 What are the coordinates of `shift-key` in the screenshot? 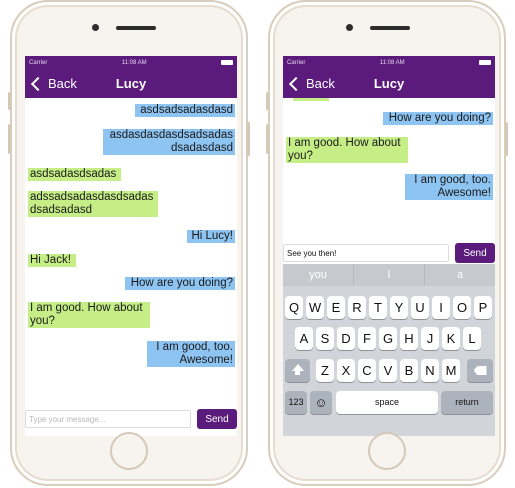 It's located at (297, 370).